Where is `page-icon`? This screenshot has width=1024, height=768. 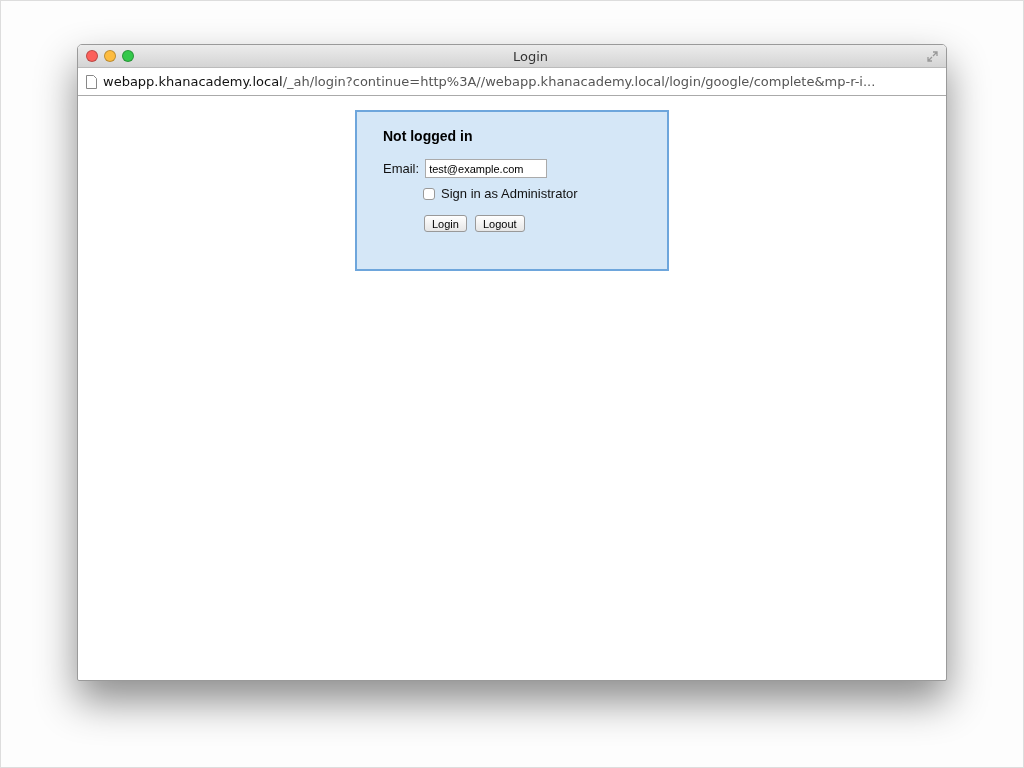
page-icon is located at coordinates (91, 81).